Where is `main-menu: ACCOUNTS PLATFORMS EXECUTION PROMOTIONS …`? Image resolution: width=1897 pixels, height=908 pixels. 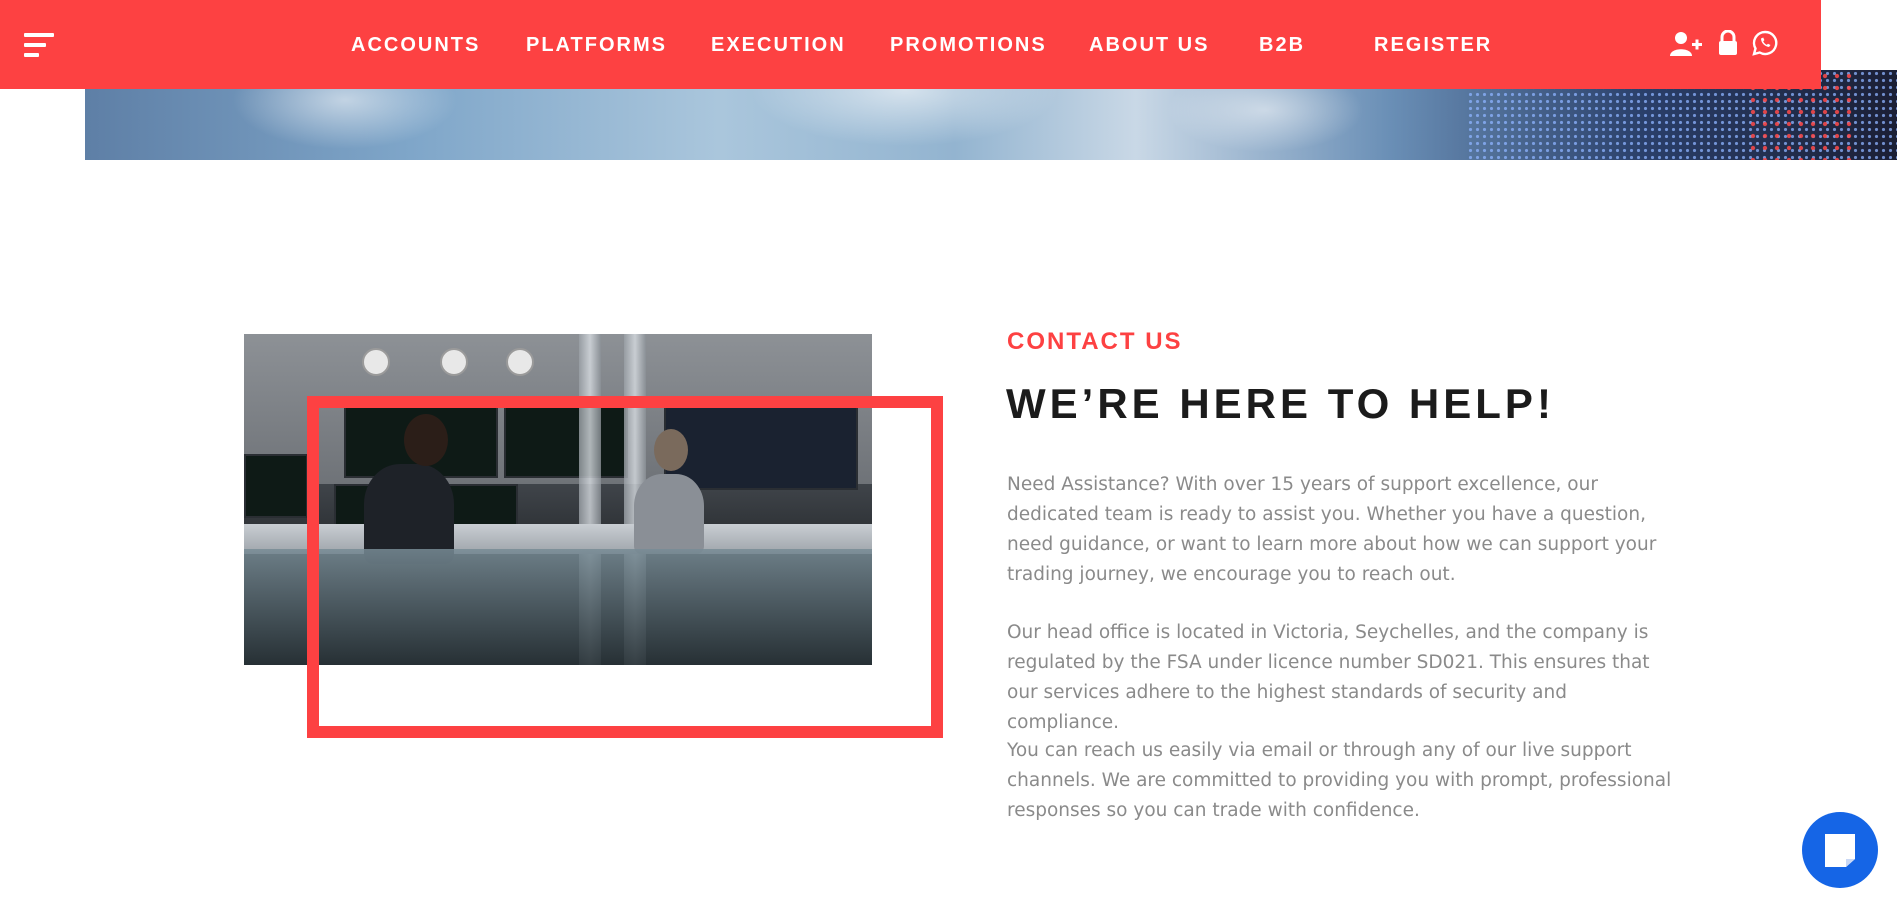
main-menu: ACCOUNTS PLATFORMS EXECUTION PROMOTIONS … is located at coordinates (910, 44).